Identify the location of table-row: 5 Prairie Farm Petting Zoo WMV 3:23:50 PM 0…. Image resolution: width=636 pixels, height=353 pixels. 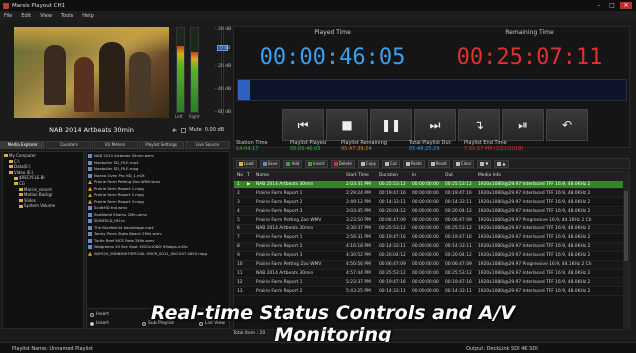
(430, 221).